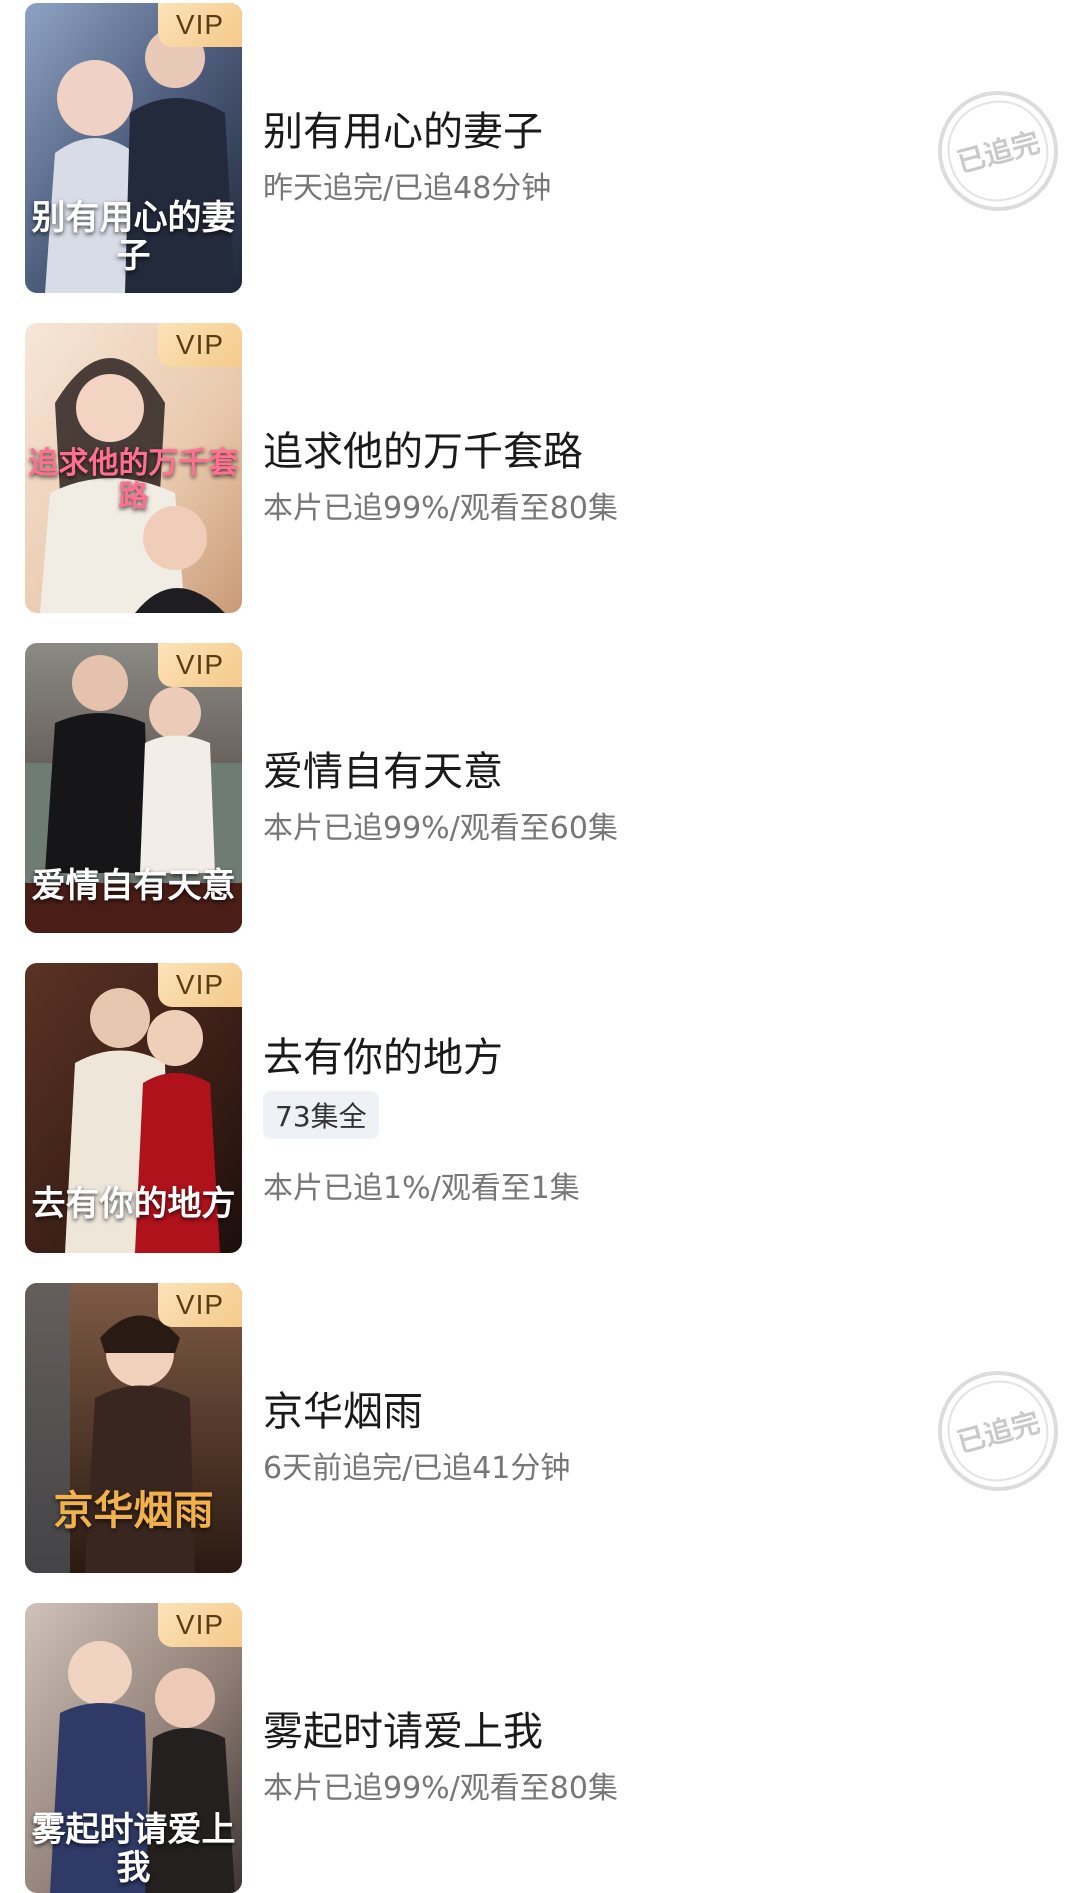 This screenshot has width=1080, height=1893. What do you see at coordinates (321, 1115) in the screenshot?
I see `episodes-tag: 73集全` at bounding box center [321, 1115].